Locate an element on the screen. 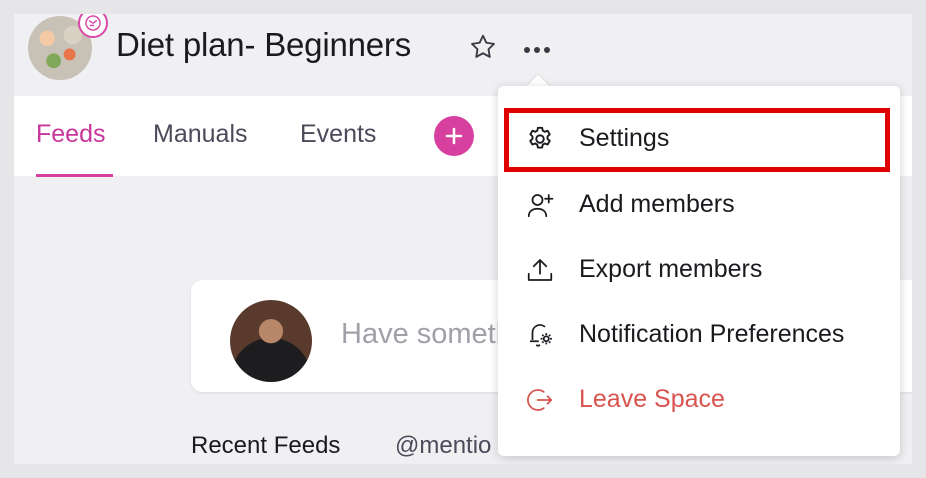 The width and height of the screenshot is (926, 478). composer-input: Have someth is located at coordinates (426, 334).